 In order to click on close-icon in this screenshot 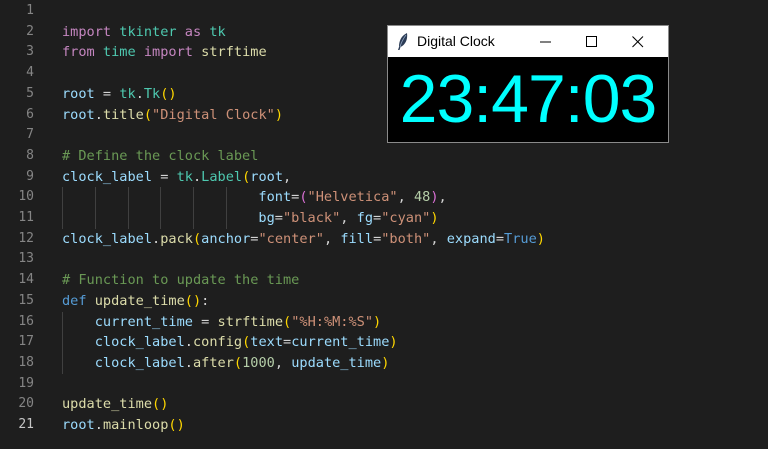, I will do `click(638, 42)`.